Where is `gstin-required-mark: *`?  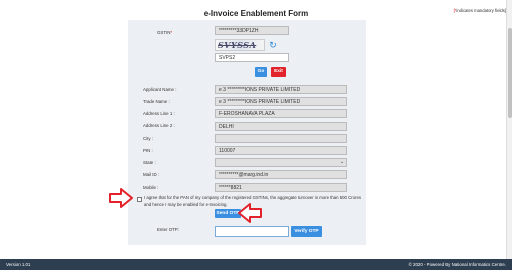 gstin-required-mark: * is located at coordinates (171, 32).